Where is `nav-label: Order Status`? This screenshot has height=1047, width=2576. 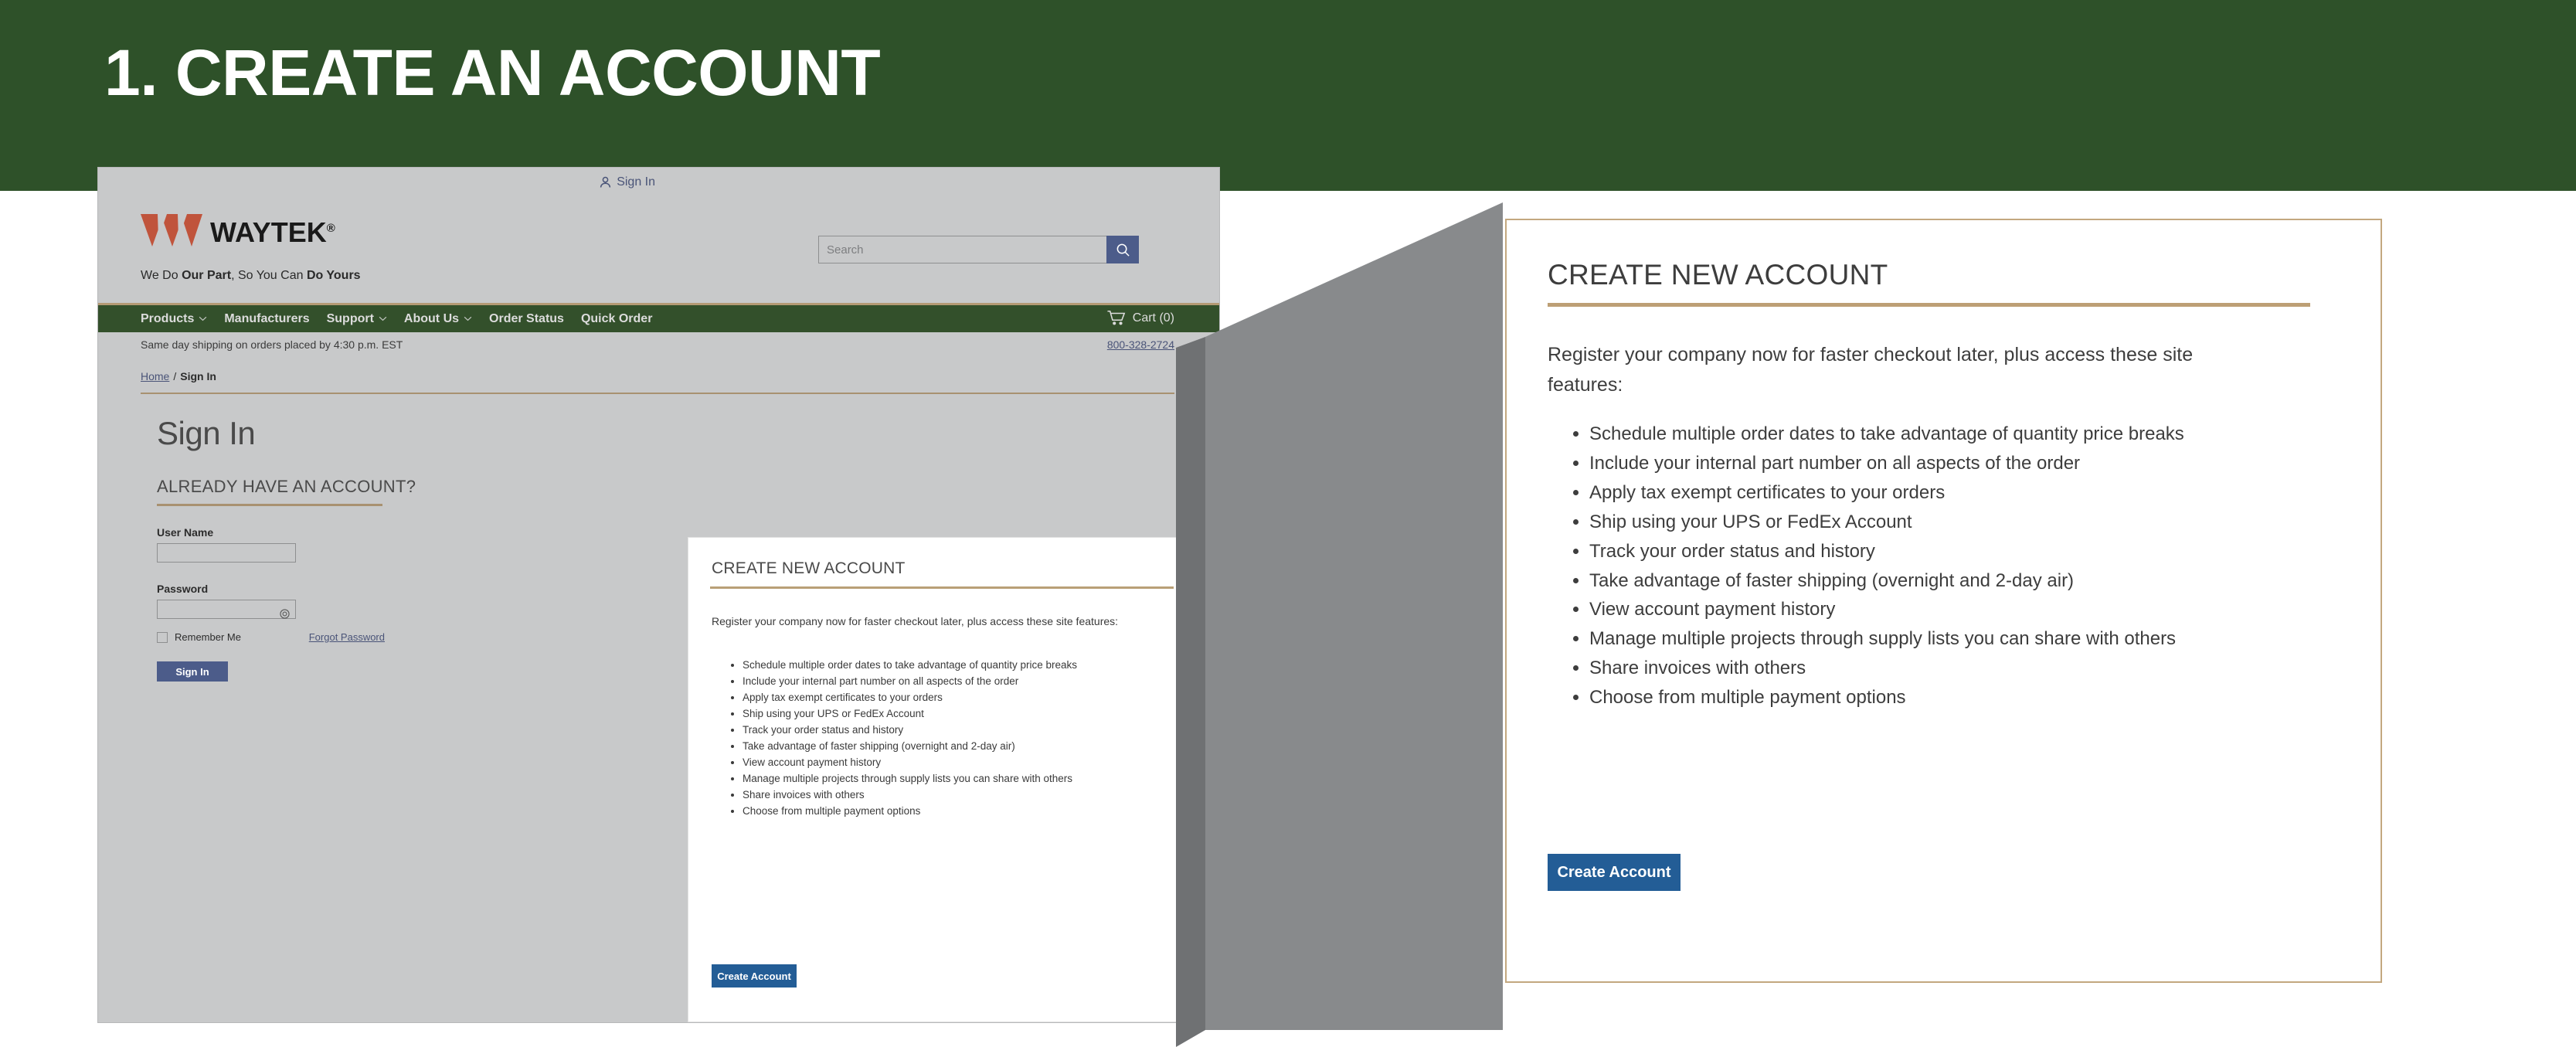
nav-label: Order Status is located at coordinates (526, 318).